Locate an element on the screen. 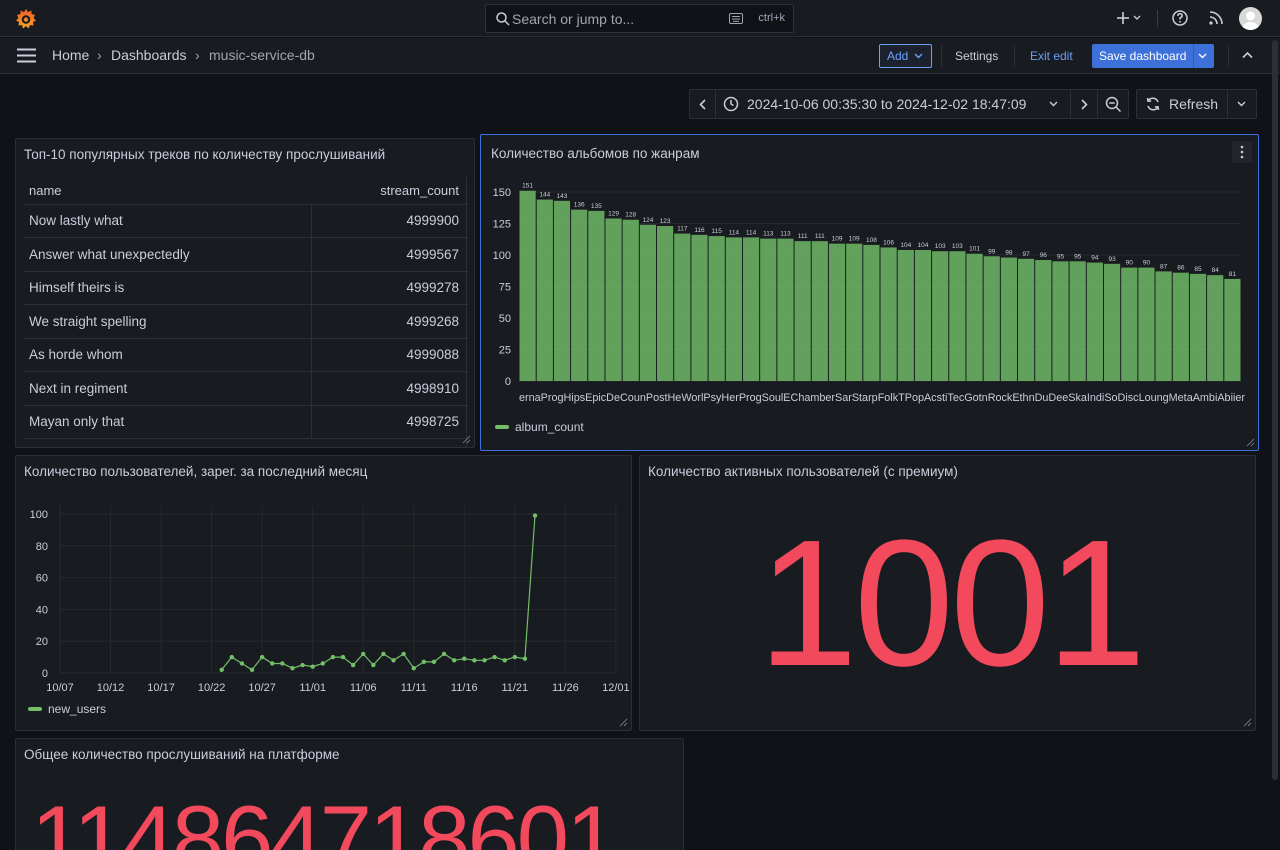 This screenshot has height=850, width=1280. refresh-label: Refresh is located at coordinates (1194, 104).